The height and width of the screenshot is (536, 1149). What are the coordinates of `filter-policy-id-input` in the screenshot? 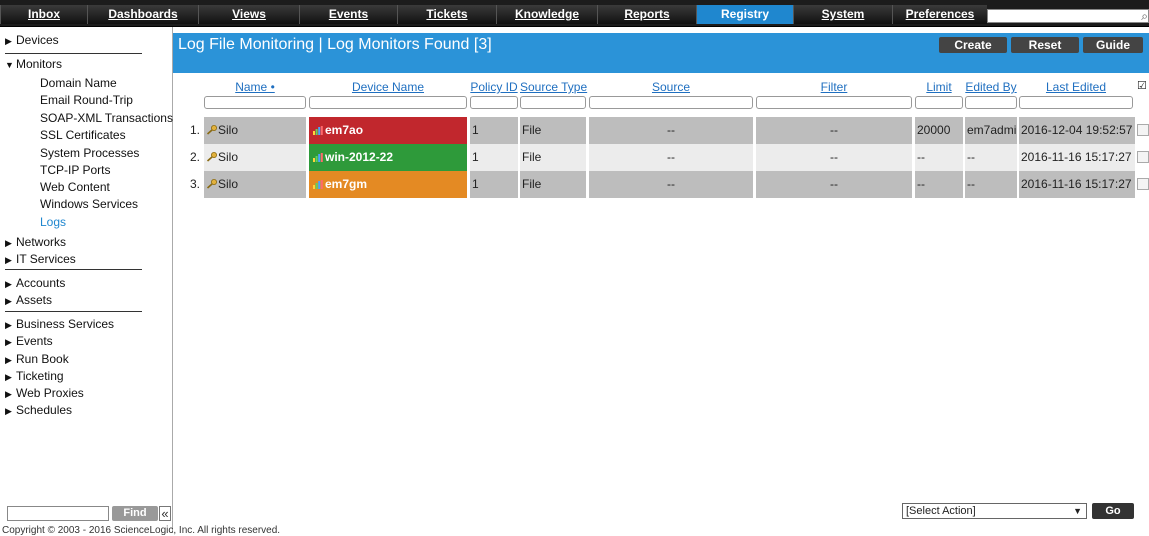 It's located at (494, 102).